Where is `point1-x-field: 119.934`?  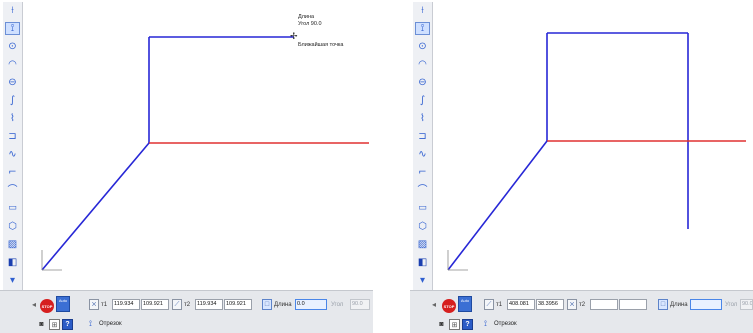 point1-x-field: 119.934 is located at coordinates (126, 304).